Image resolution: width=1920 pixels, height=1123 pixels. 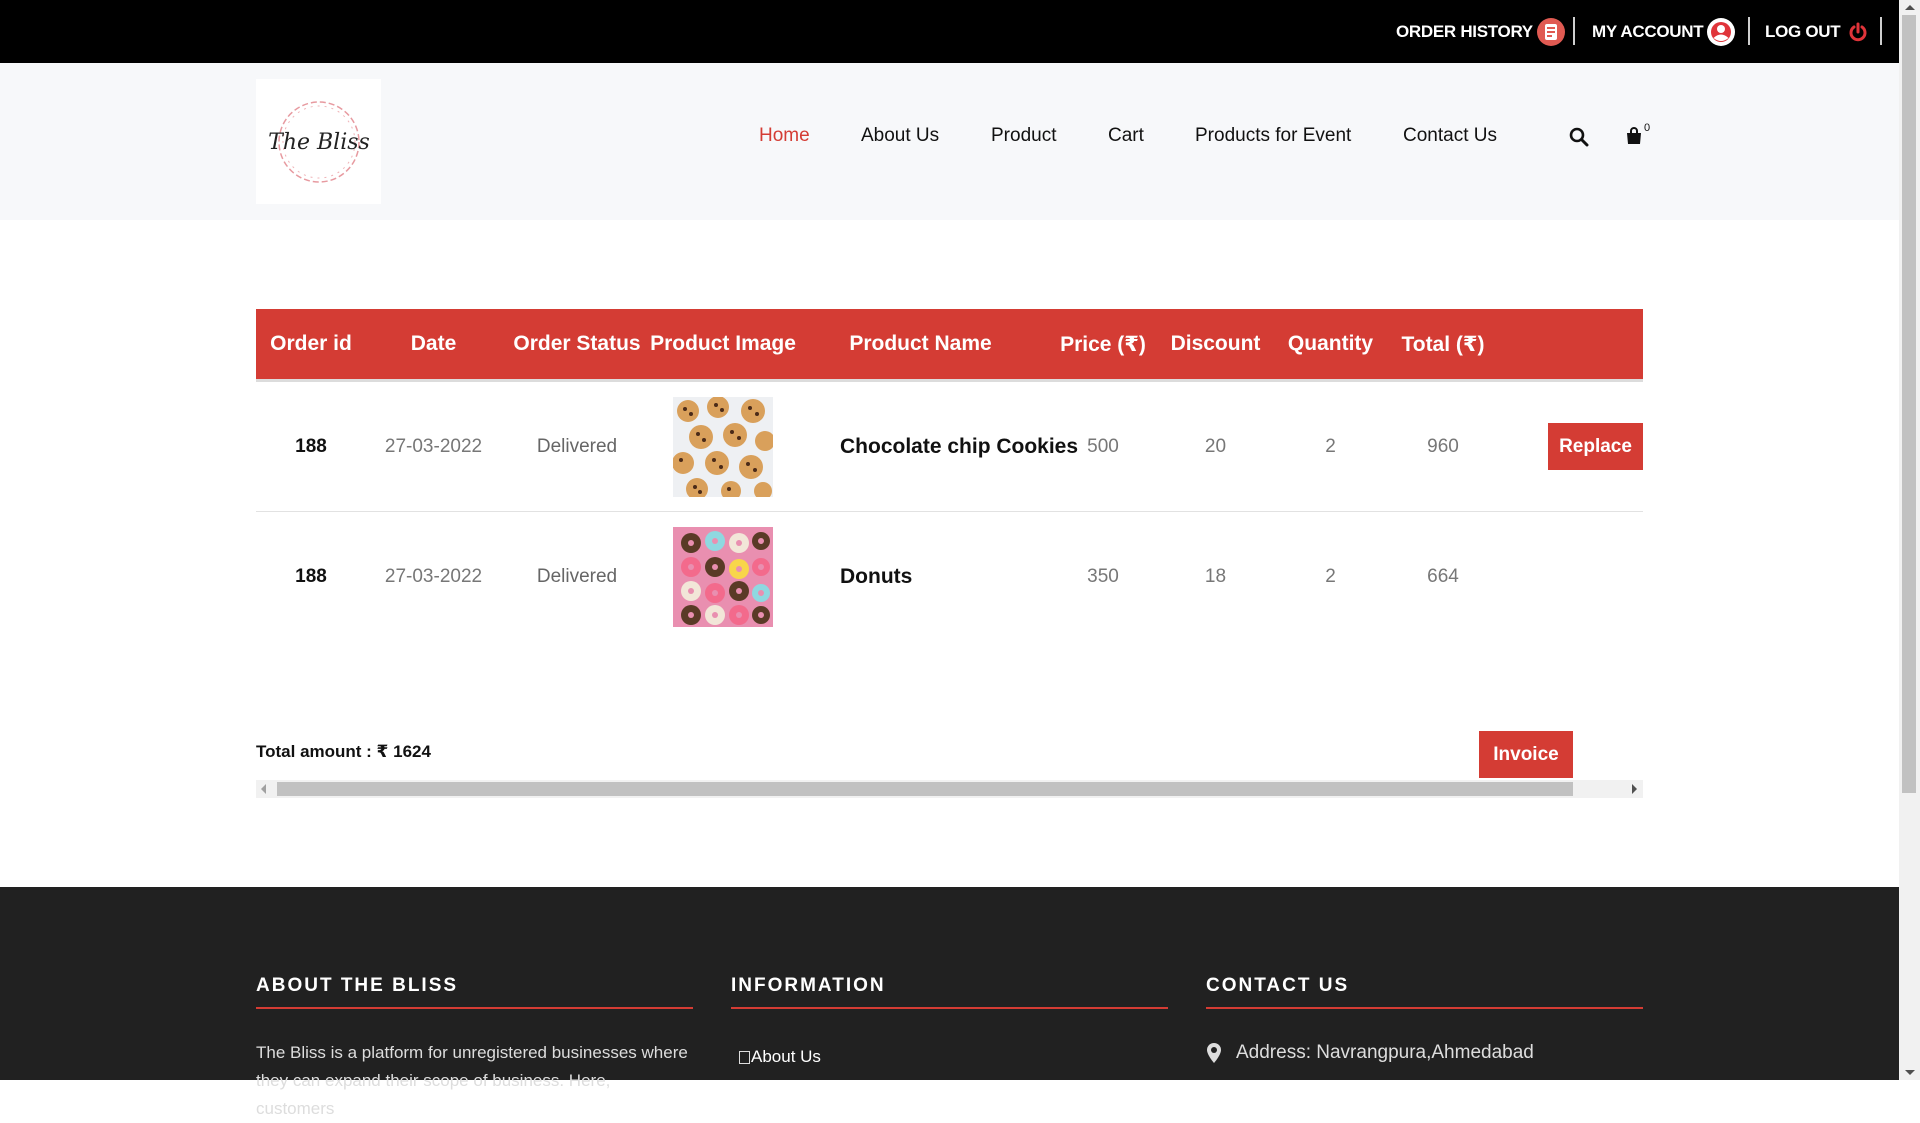 What do you see at coordinates (876, 576) in the screenshot?
I see `product-name-cell: Donuts` at bounding box center [876, 576].